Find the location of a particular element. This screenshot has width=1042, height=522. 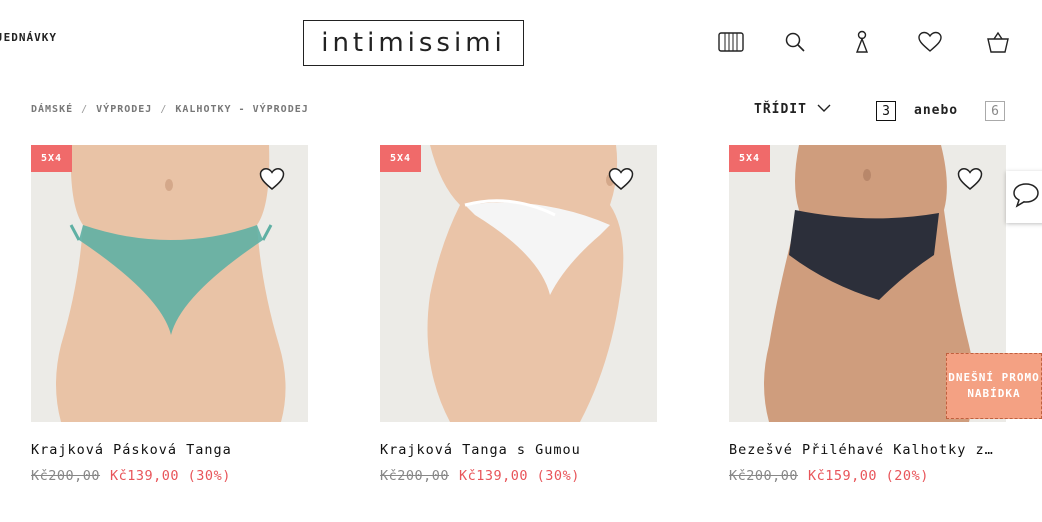

breadcrumb-item-sale: VÝPRODEJ is located at coordinates (124, 109).